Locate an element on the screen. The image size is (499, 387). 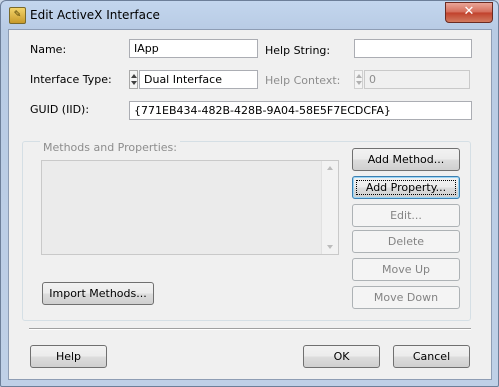
window-title: Edit ActiveX Interface is located at coordinates (95, 15).